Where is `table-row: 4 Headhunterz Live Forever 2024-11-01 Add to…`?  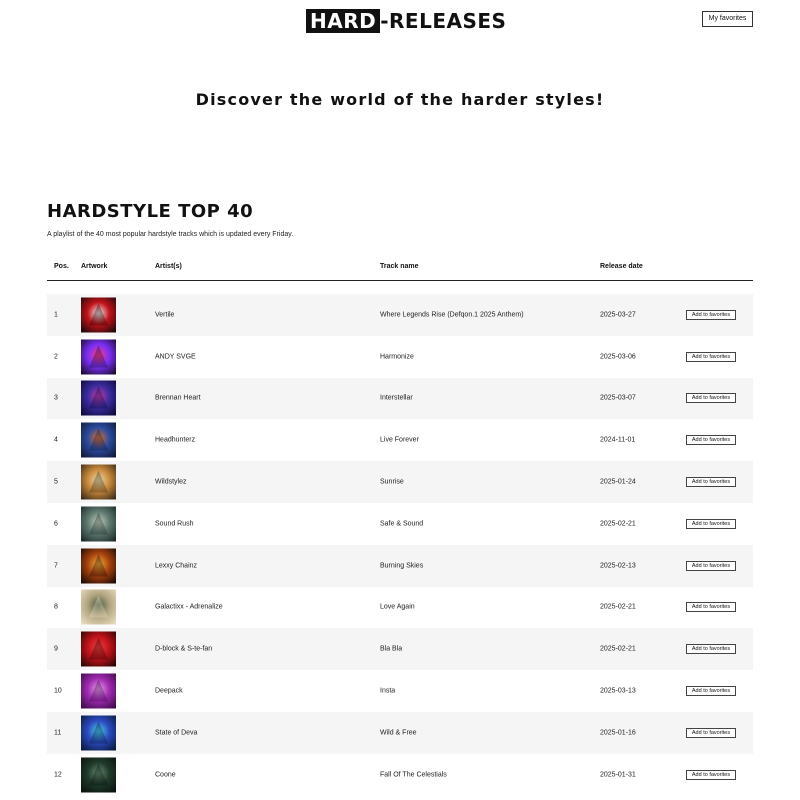
table-row: 4 Headhunterz Live Forever 2024-11-01 Add to… is located at coordinates (400, 440).